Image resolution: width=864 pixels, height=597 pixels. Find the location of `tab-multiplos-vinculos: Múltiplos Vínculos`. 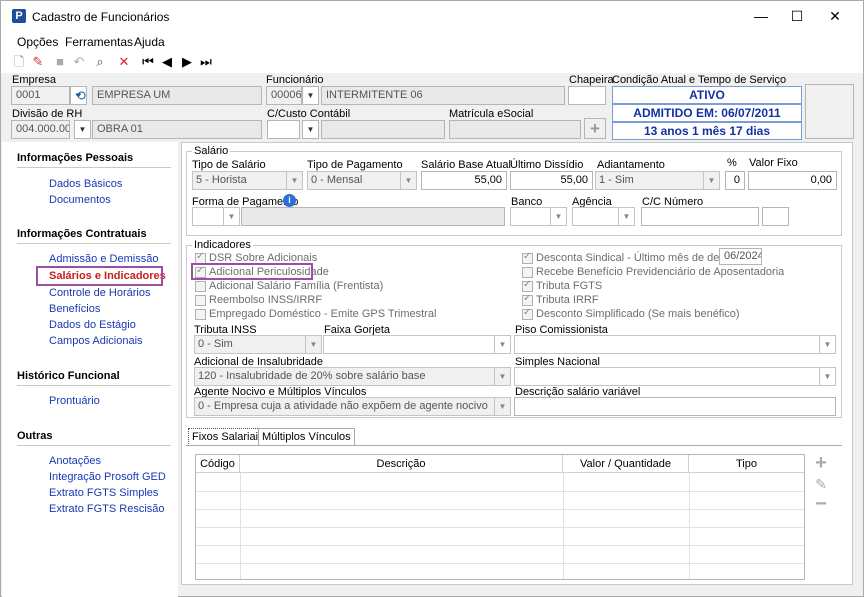

tab-multiplos-vinculos: Múltiplos Vínculos is located at coordinates (306, 437).